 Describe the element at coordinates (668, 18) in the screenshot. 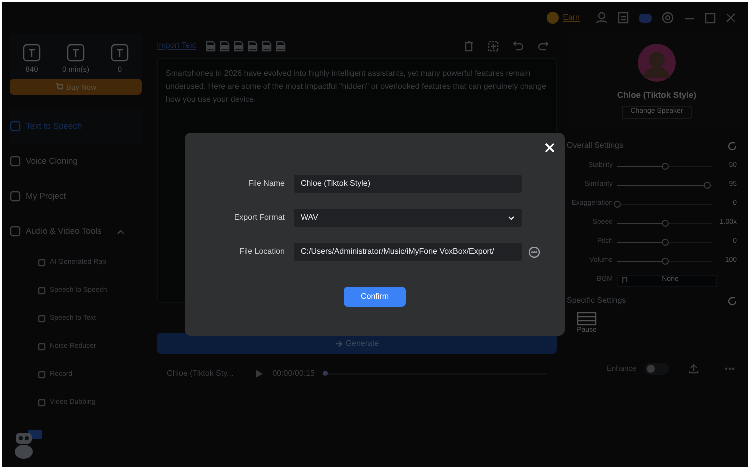

I see `settings-icon` at that location.